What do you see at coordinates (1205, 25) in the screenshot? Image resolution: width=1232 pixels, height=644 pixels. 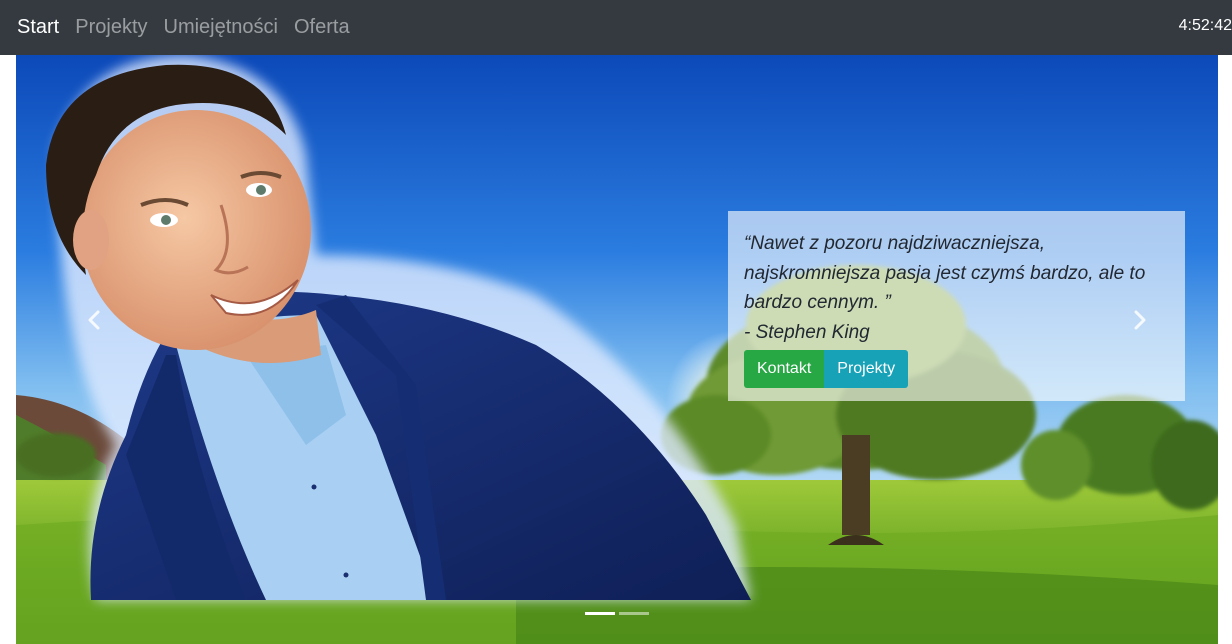 I see `clock-display: 4:52:42` at bounding box center [1205, 25].